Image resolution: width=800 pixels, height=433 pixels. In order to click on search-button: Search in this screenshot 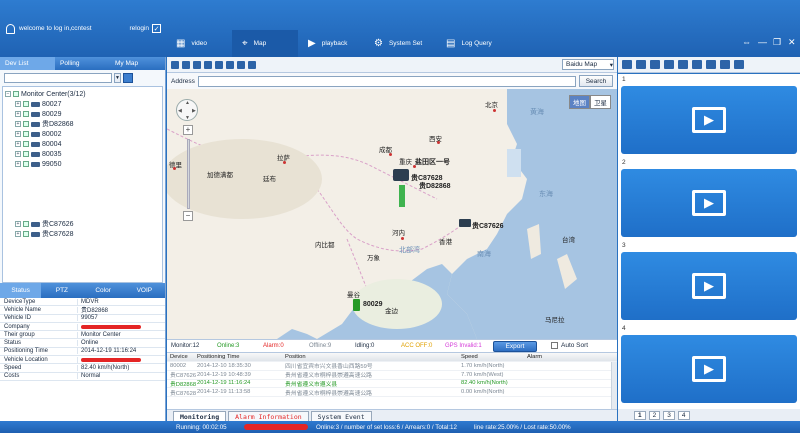, I will do `click(596, 81)`.